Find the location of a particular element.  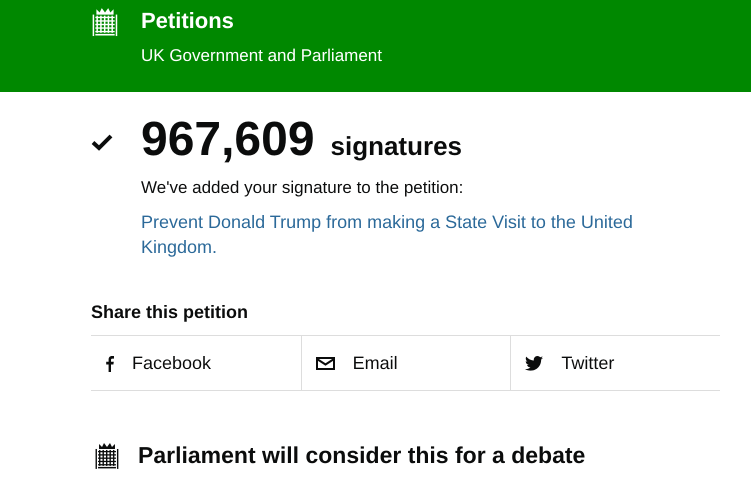

share-button: Facebook is located at coordinates (196, 363).